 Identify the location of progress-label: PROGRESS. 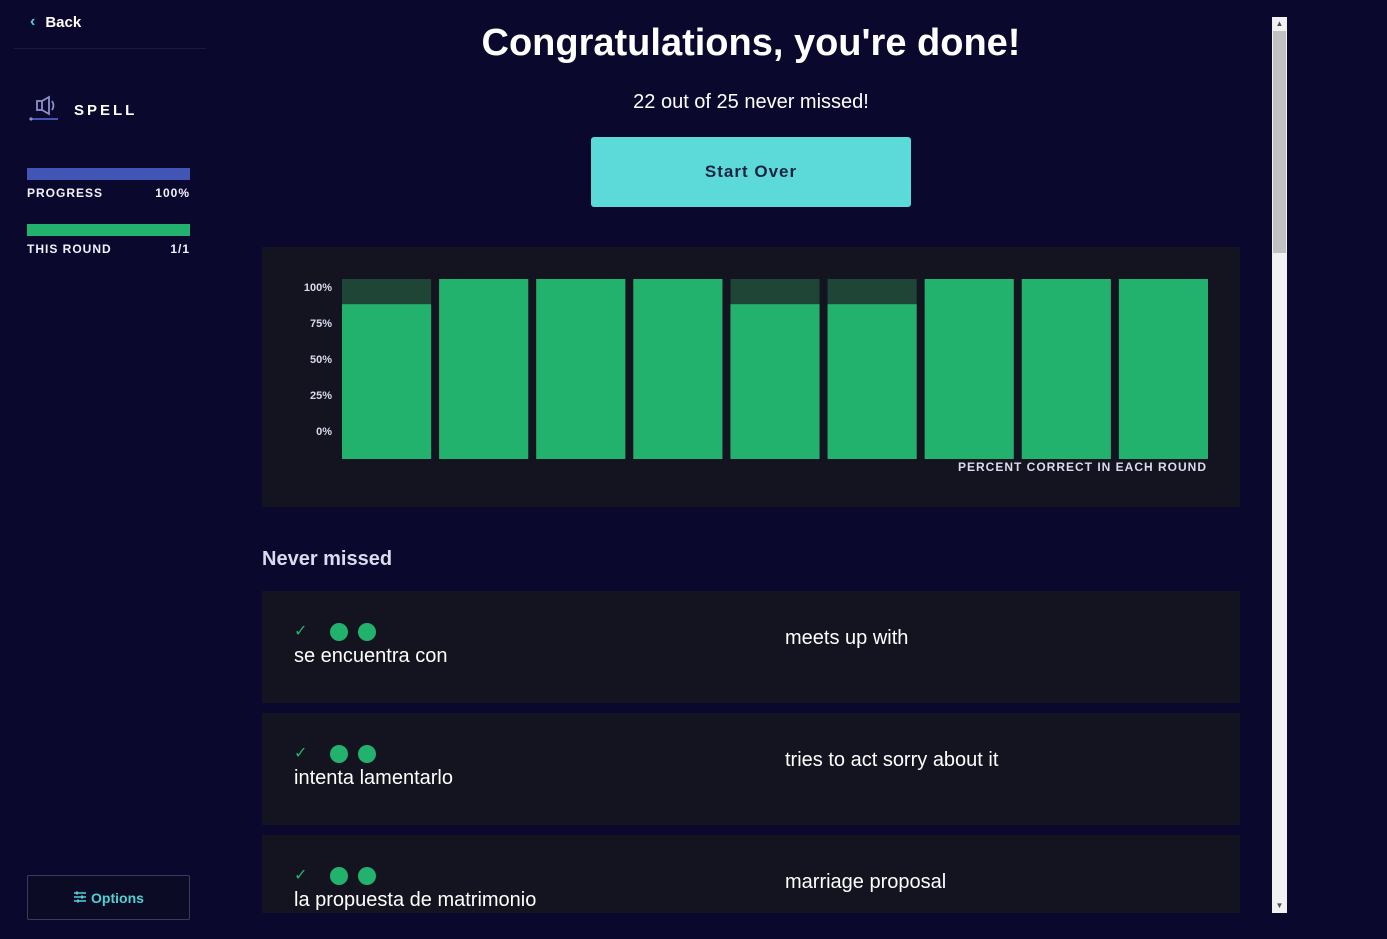
(65, 193).